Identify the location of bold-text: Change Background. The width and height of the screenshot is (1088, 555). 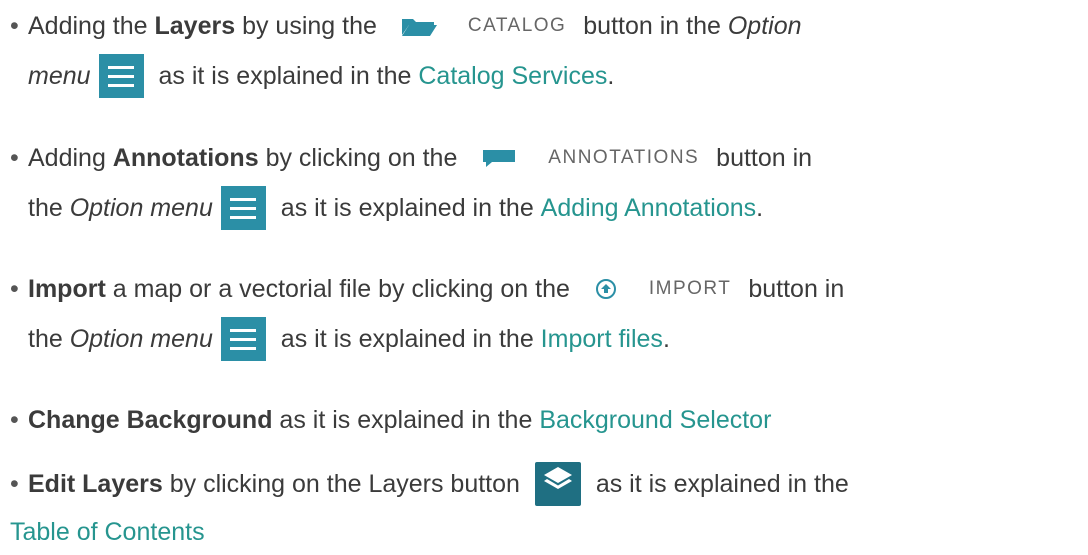
(150, 420).